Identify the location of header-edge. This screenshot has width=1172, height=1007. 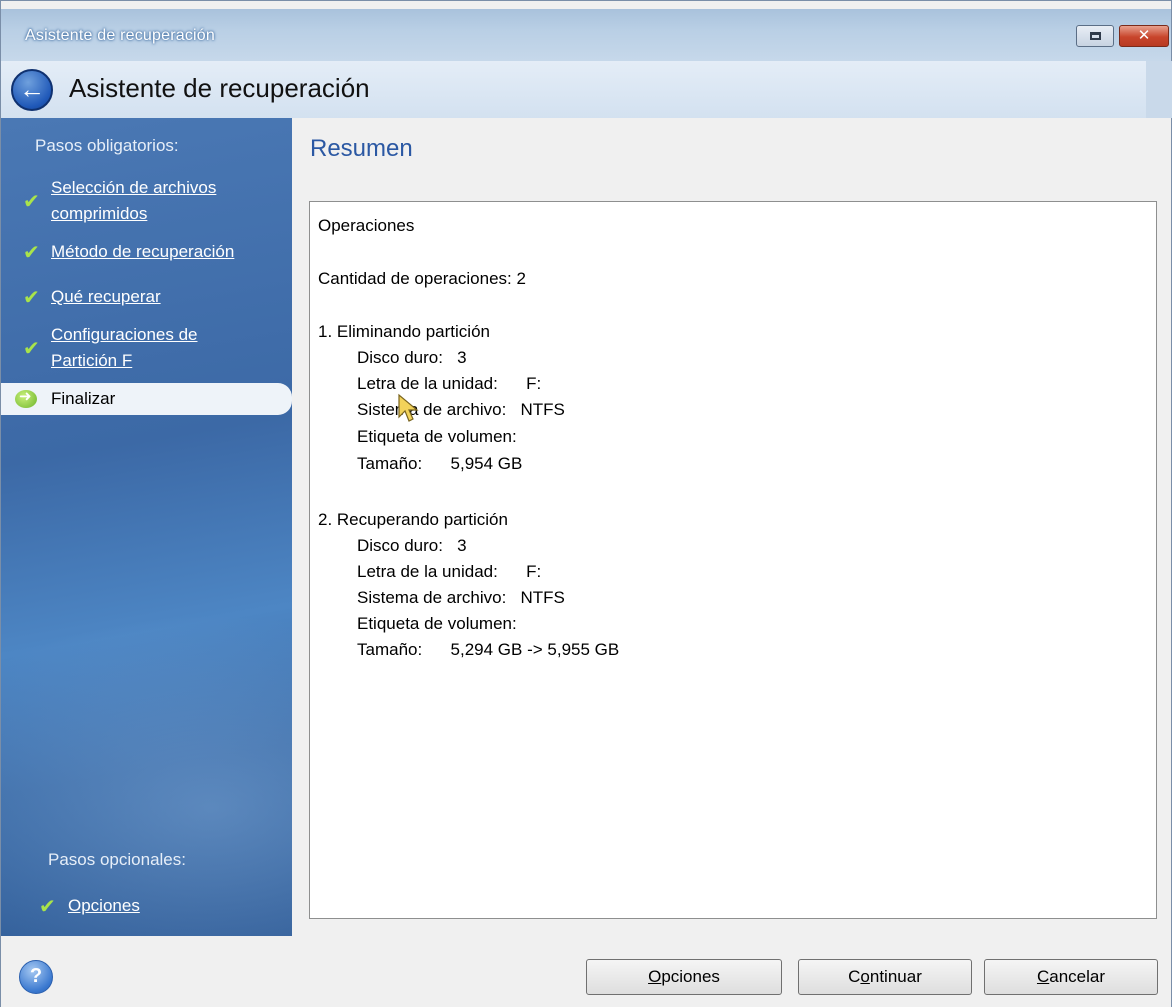
(1159, 89).